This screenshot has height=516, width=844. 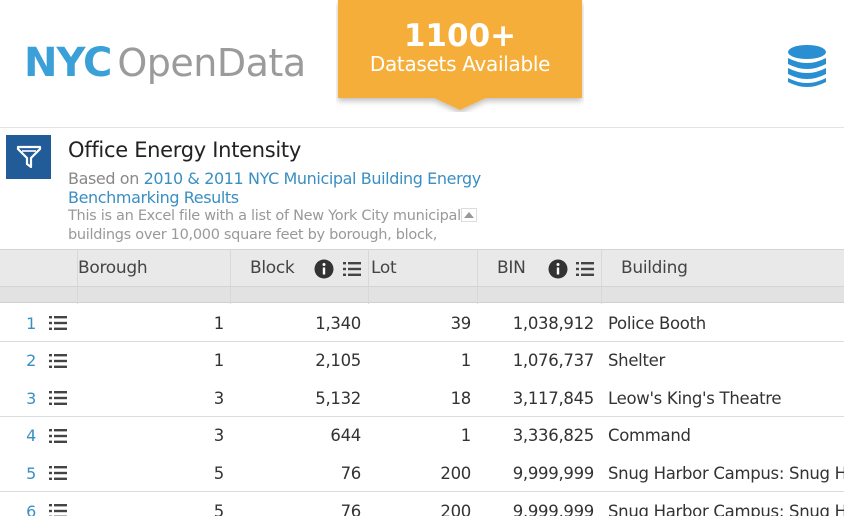 What do you see at coordinates (18, 473) in the screenshot?
I see `row-number: 5` at bounding box center [18, 473].